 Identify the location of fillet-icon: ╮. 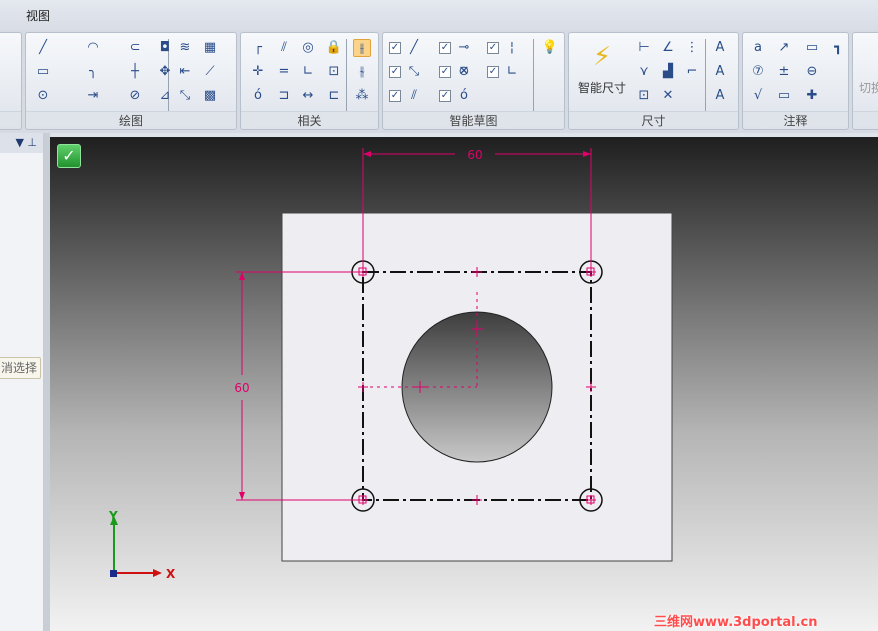
(93, 72).